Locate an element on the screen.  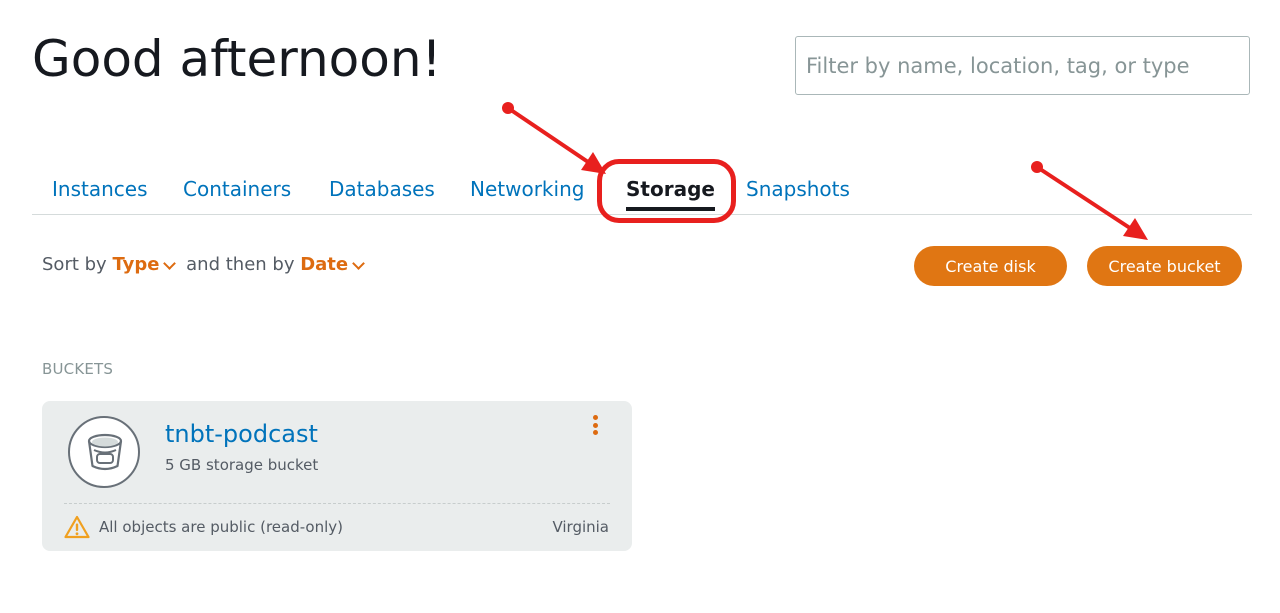
filter-input is located at coordinates (1022, 65).